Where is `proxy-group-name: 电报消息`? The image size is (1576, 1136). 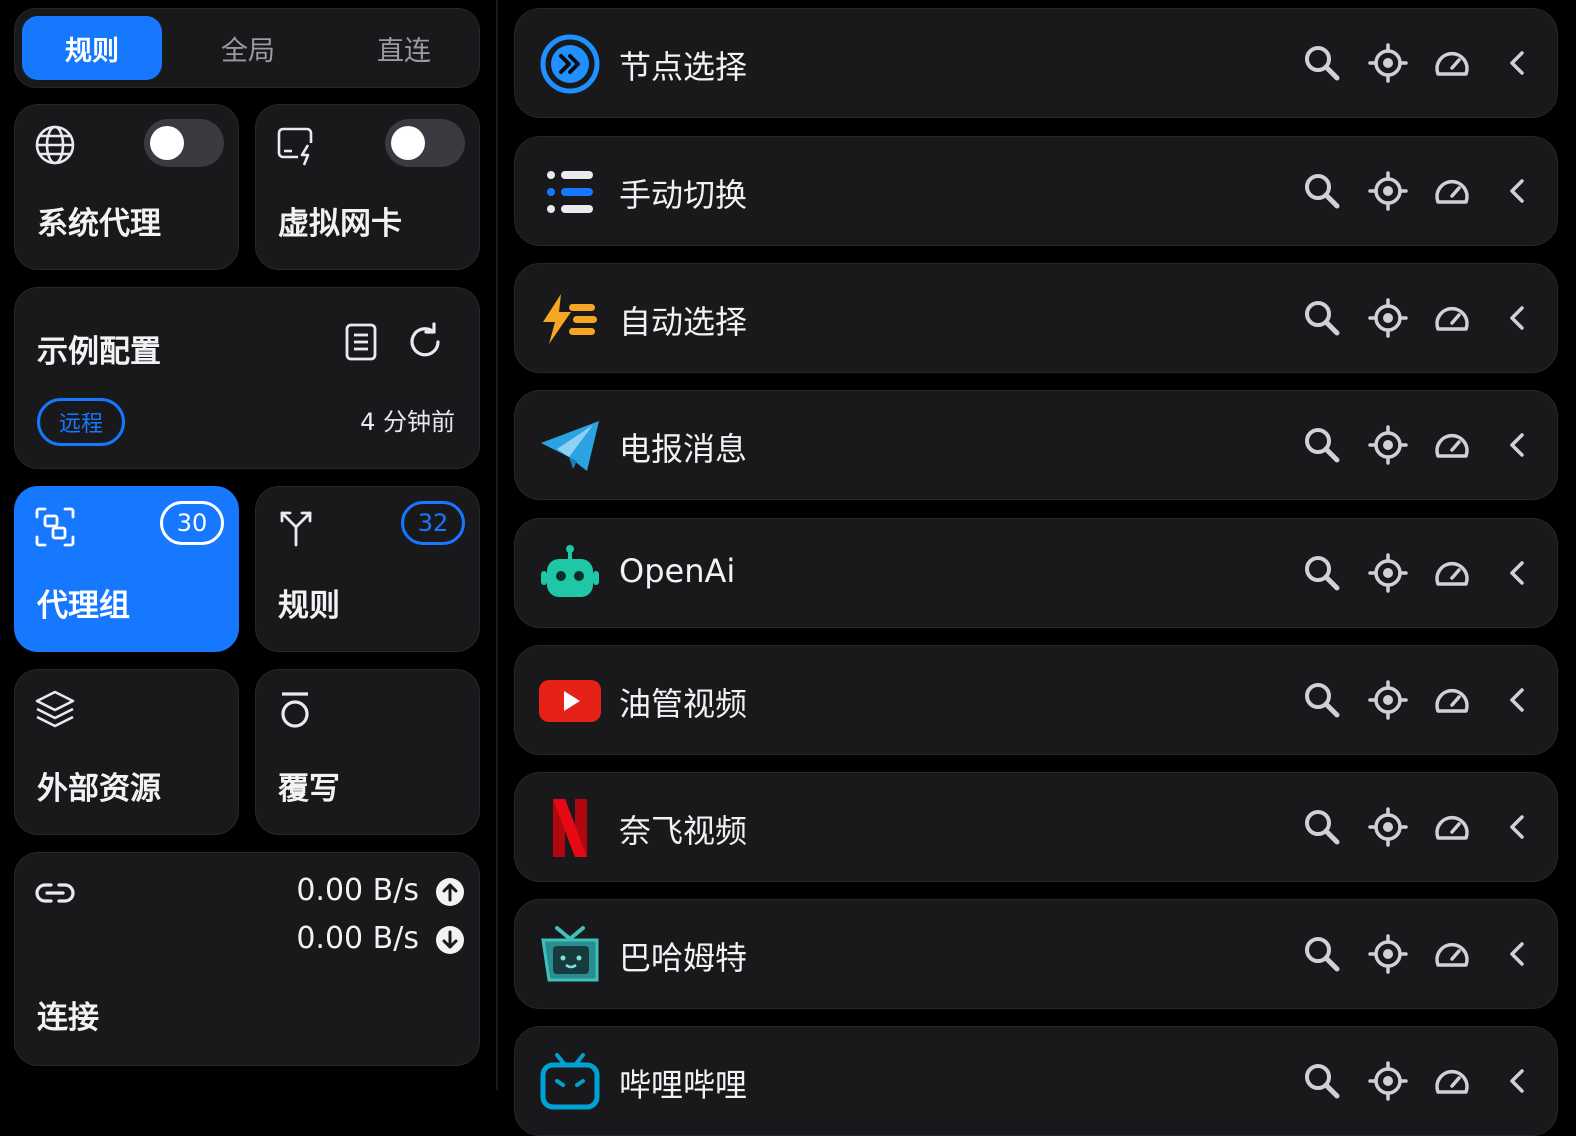
proxy-group-name: 电报消息 is located at coordinates (683, 449).